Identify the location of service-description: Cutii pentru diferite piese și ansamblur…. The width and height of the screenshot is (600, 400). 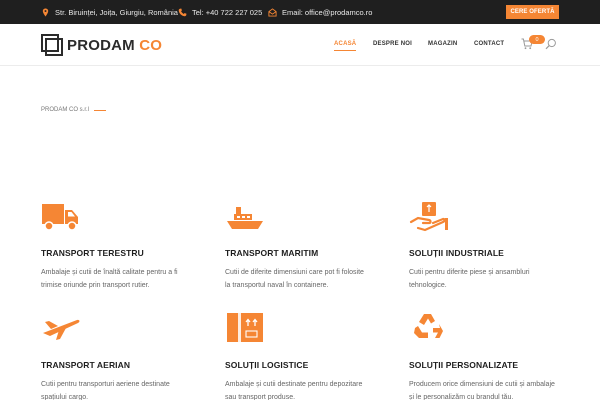
(469, 279).